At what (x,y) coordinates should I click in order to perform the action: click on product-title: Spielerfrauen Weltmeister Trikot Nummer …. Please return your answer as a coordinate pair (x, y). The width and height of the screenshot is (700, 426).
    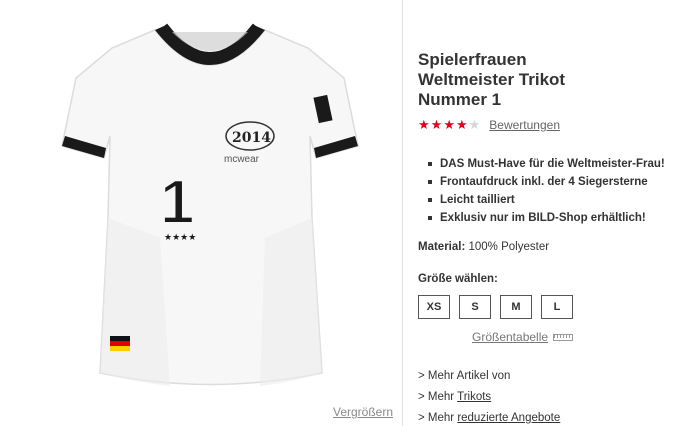
    Looking at the image, I should click on (492, 79).